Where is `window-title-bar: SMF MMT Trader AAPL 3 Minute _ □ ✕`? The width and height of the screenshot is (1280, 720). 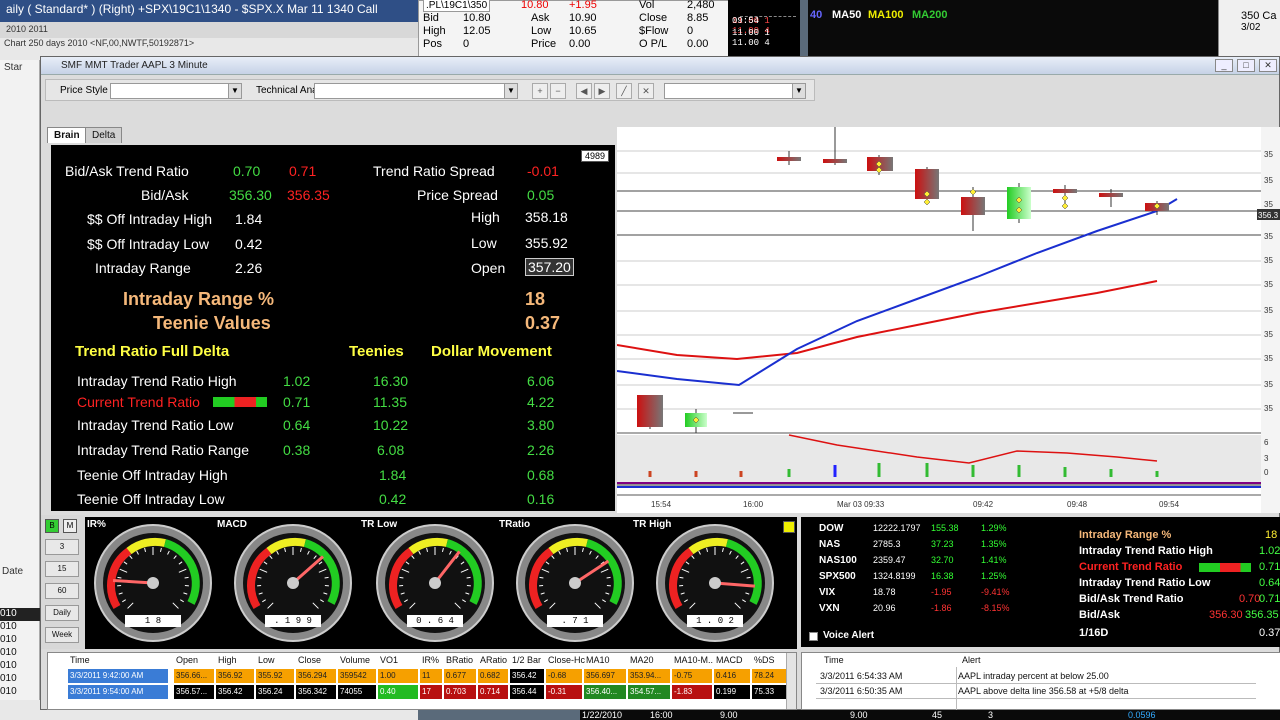
window-title-bar: SMF MMT Trader AAPL 3 Minute _ □ ✕ is located at coordinates (660, 66).